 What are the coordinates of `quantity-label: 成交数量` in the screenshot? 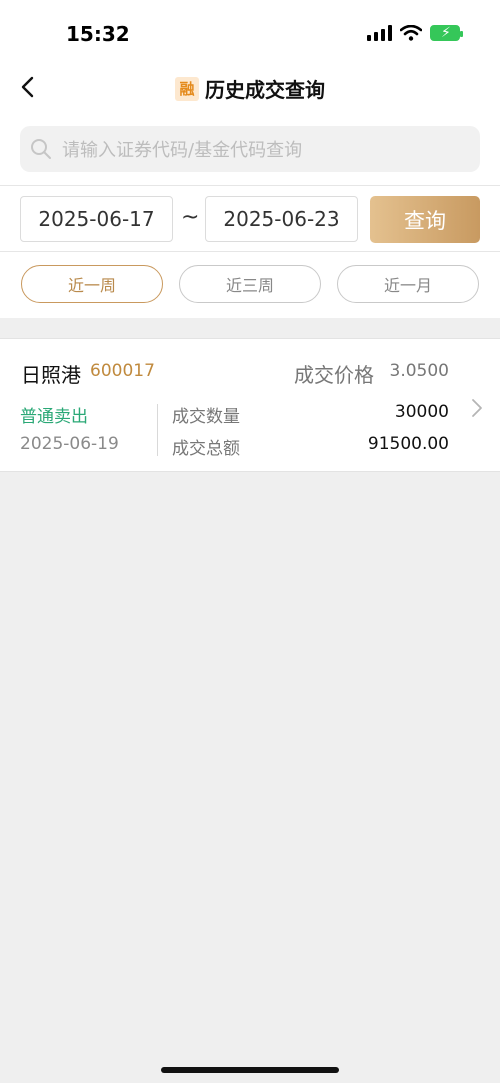 It's located at (206, 417).